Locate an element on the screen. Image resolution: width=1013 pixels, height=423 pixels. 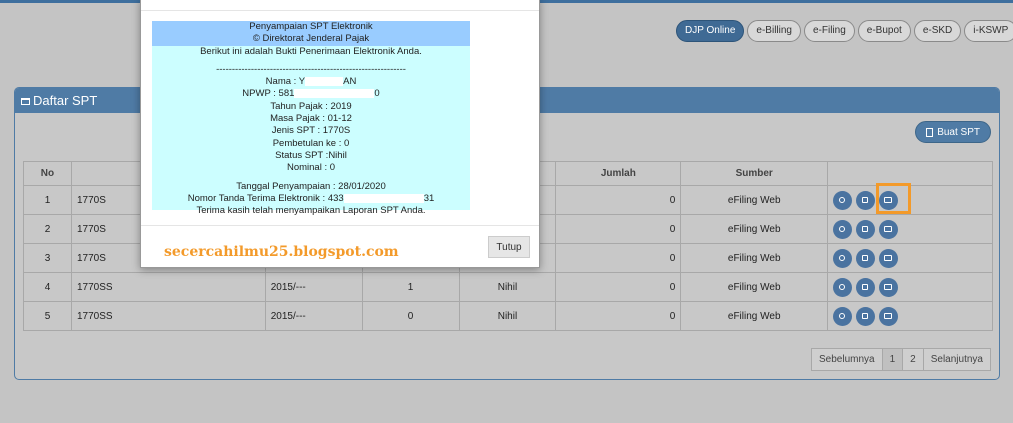
receipt-jenis-spt: Jenis SPT : 1770S is located at coordinates (311, 131).